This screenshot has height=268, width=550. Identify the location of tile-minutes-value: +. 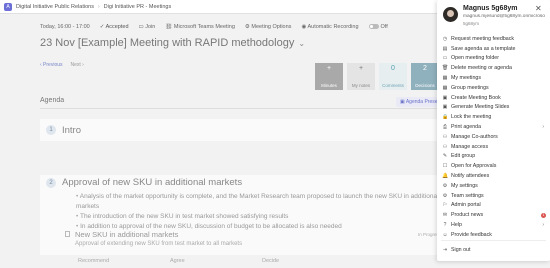
(329, 68).